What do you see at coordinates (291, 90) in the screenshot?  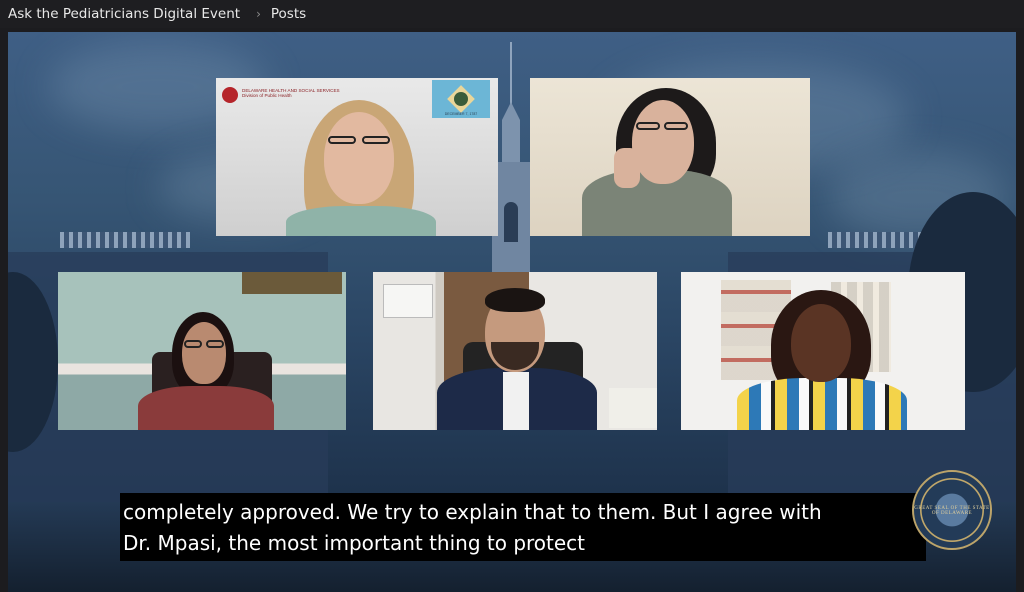 I see `logo-line-1: DELAWARE HEALTH AND SOCIAL SERVICES` at bounding box center [291, 90].